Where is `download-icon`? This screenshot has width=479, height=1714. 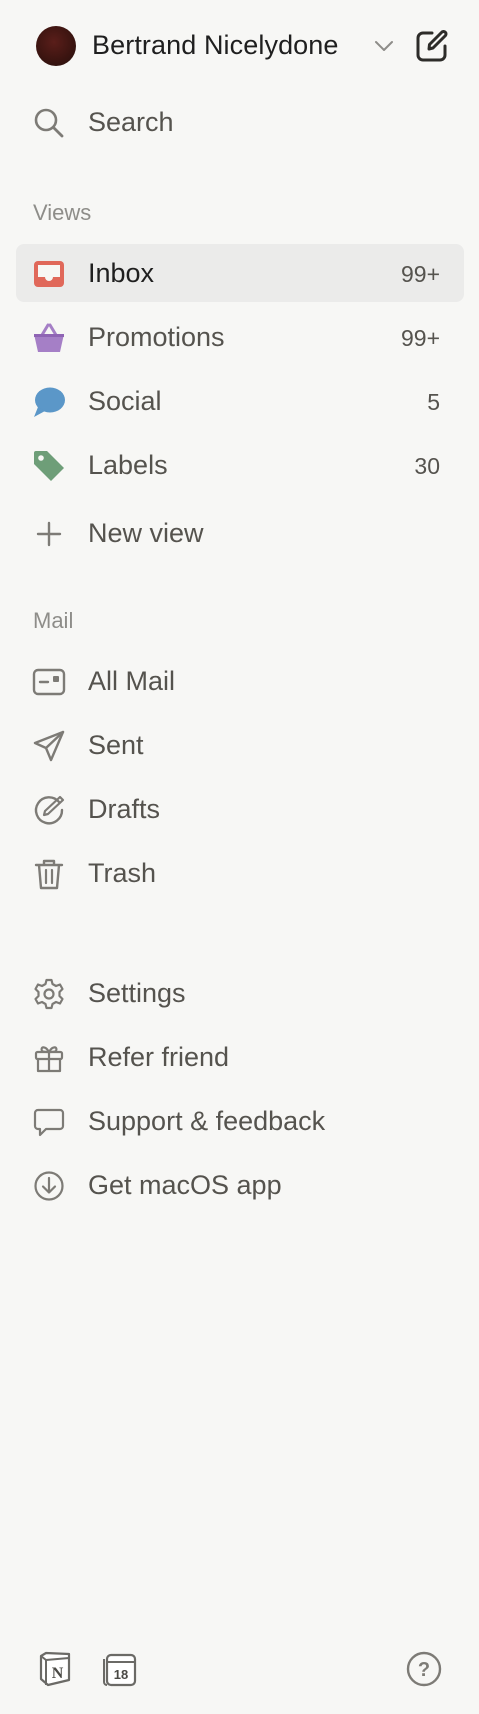 download-icon is located at coordinates (49, 1186).